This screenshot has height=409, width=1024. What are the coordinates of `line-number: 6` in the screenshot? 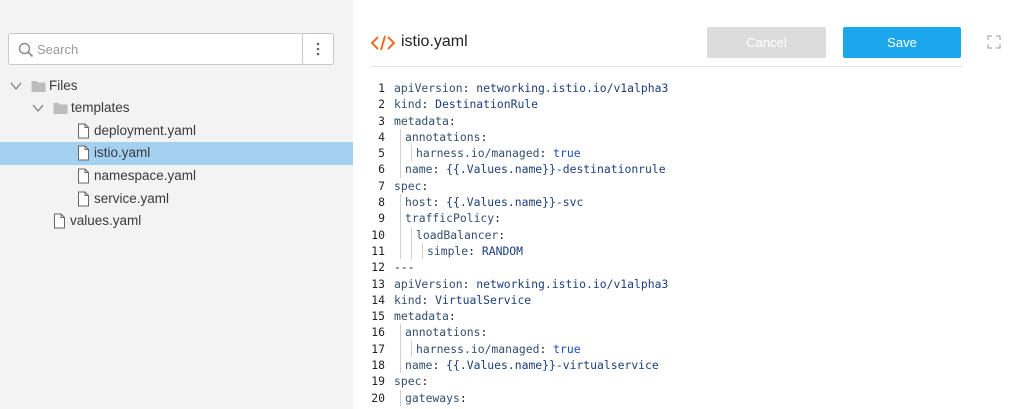 It's located at (381, 169).